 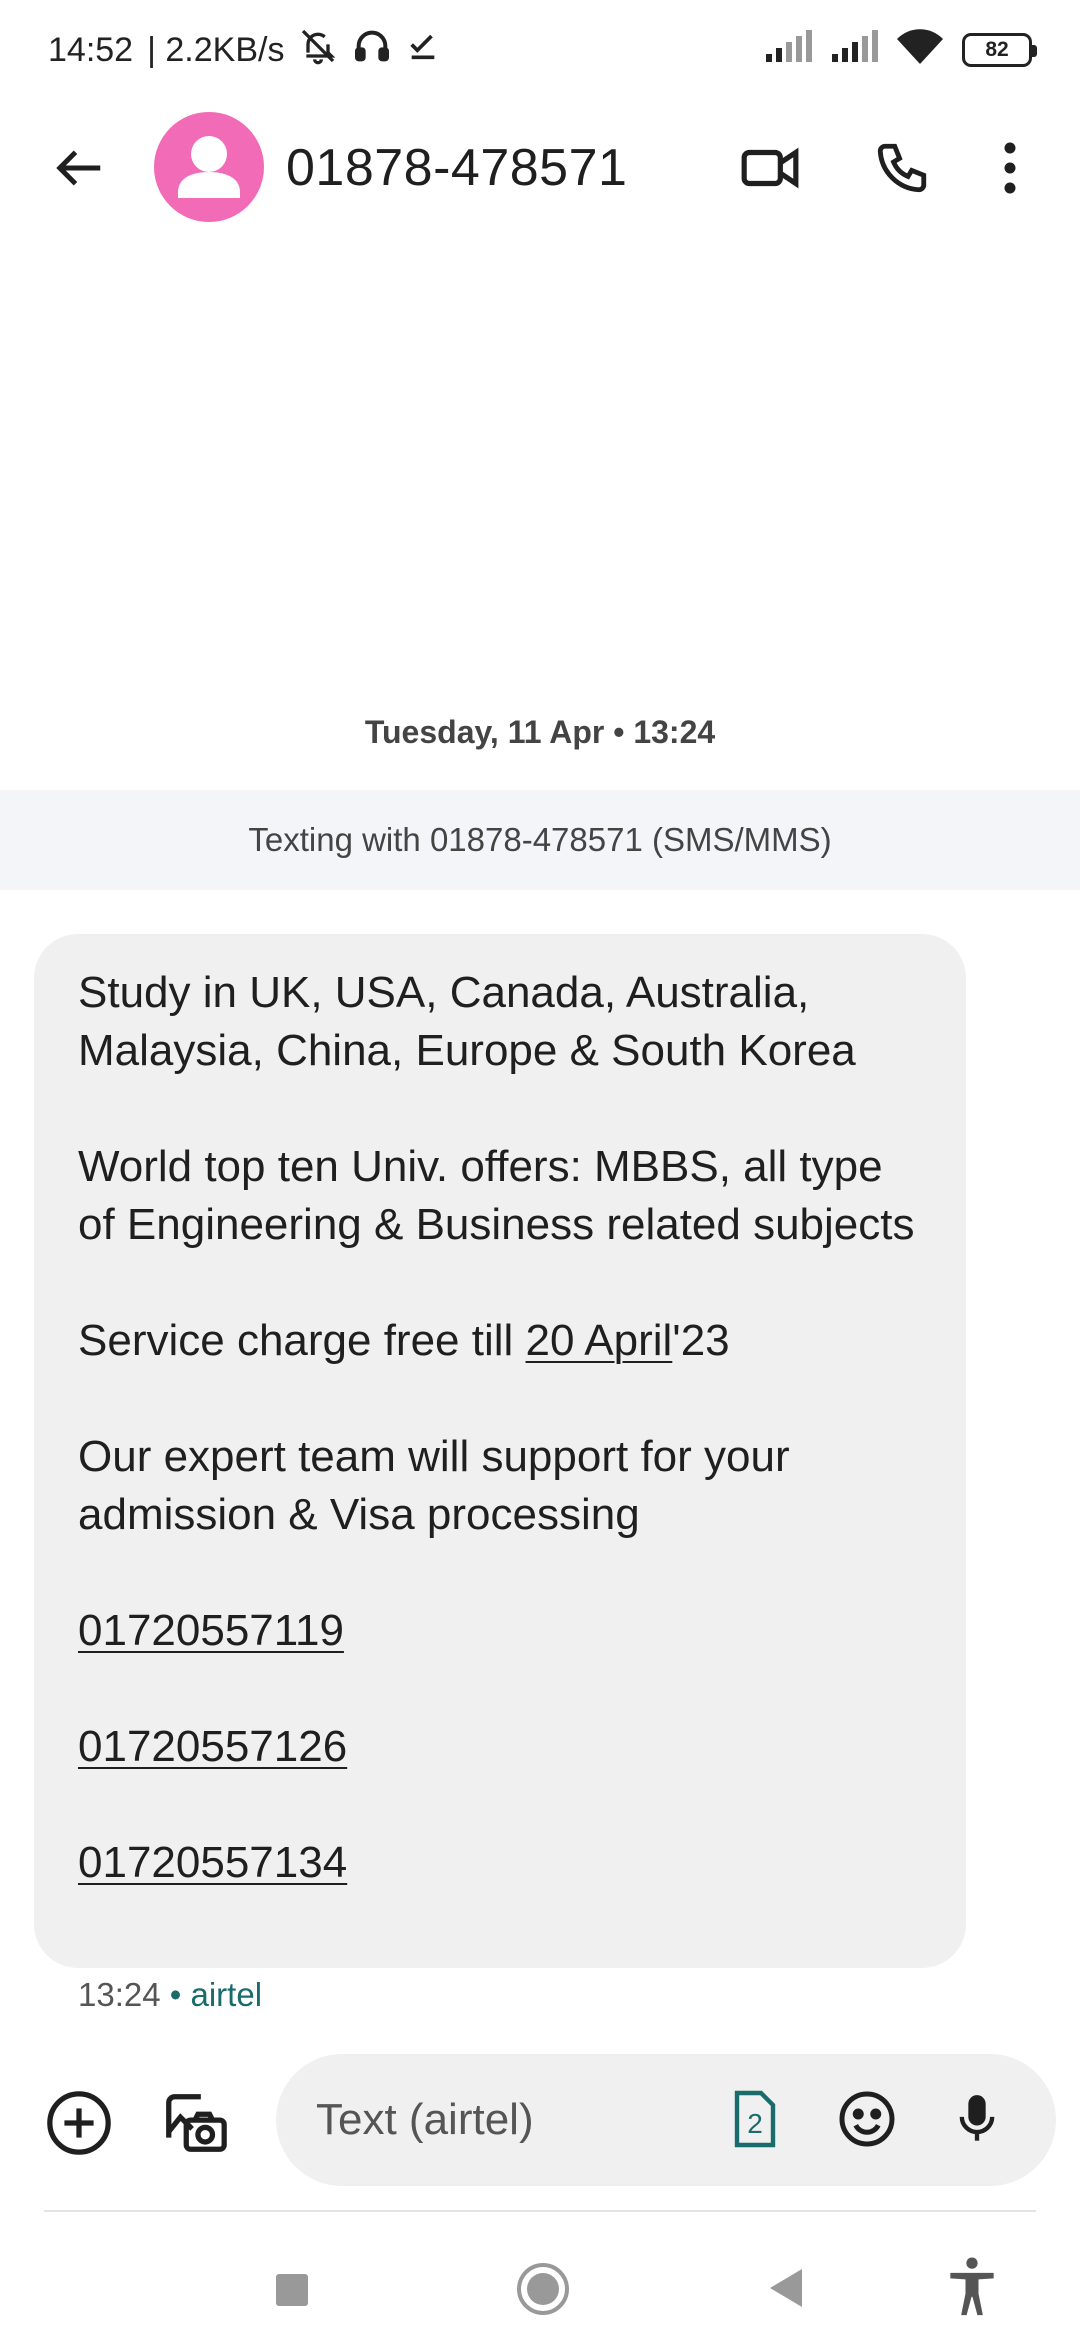 I want to click on message-paragraph: 01720557126, so click(x=500, y=1747).